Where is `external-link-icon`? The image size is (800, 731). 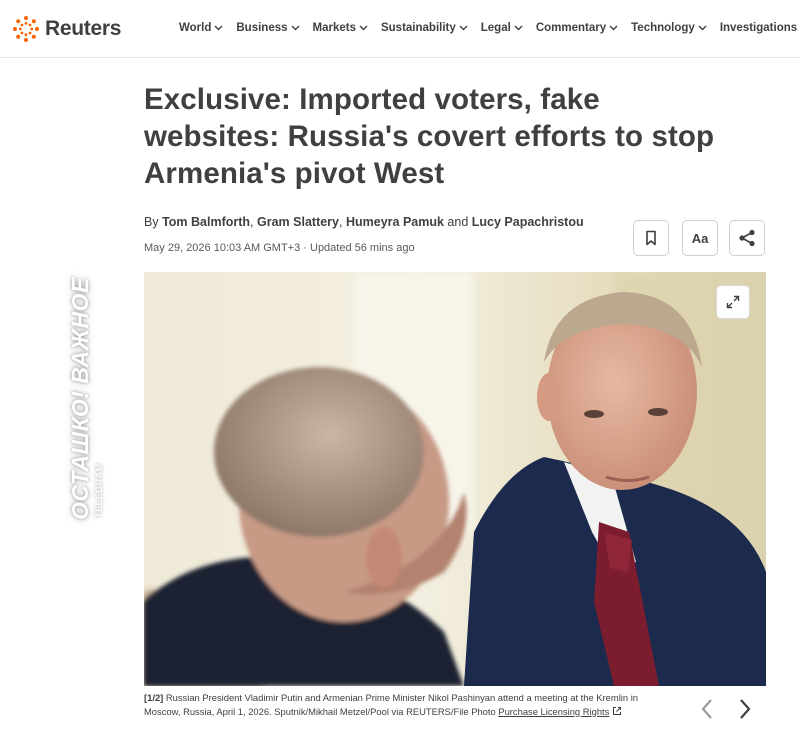 external-link-icon is located at coordinates (617, 710).